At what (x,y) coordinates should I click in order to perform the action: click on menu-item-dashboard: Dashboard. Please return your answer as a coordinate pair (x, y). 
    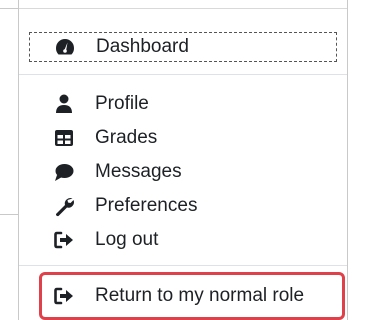
    Looking at the image, I should click on (183, 47).